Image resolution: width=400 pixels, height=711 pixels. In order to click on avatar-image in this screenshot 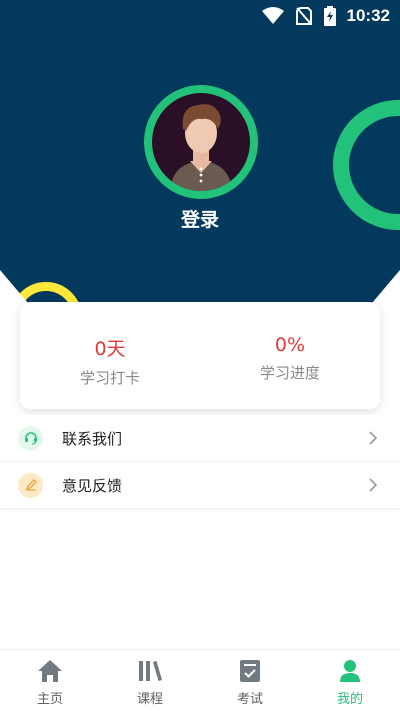, I will do `click(201, 142)`.